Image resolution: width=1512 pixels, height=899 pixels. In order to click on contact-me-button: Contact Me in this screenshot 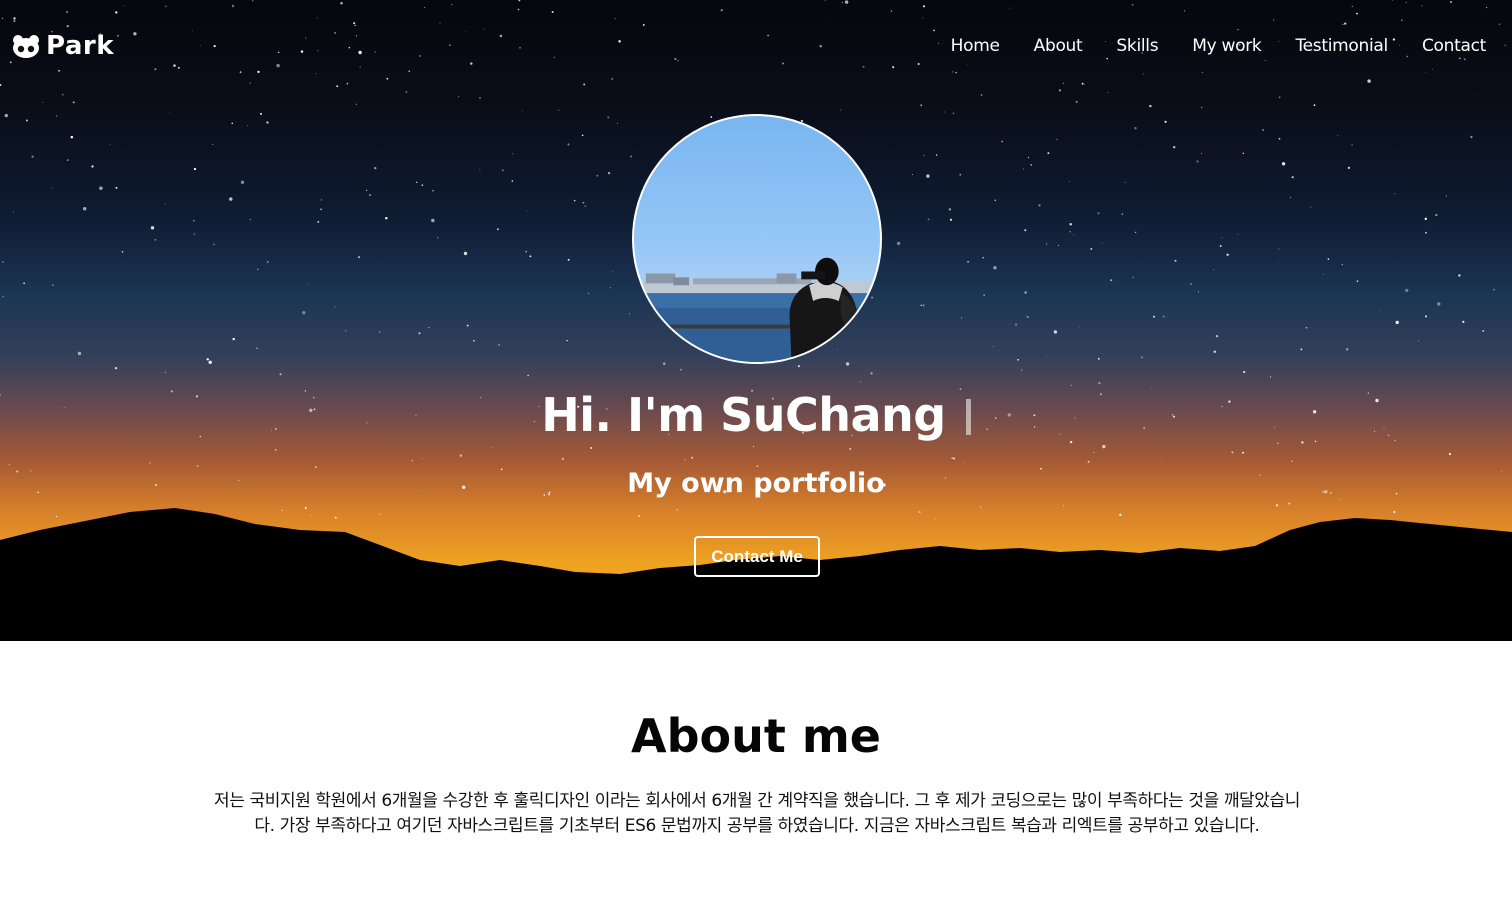, I will do `click(757, 556)`.